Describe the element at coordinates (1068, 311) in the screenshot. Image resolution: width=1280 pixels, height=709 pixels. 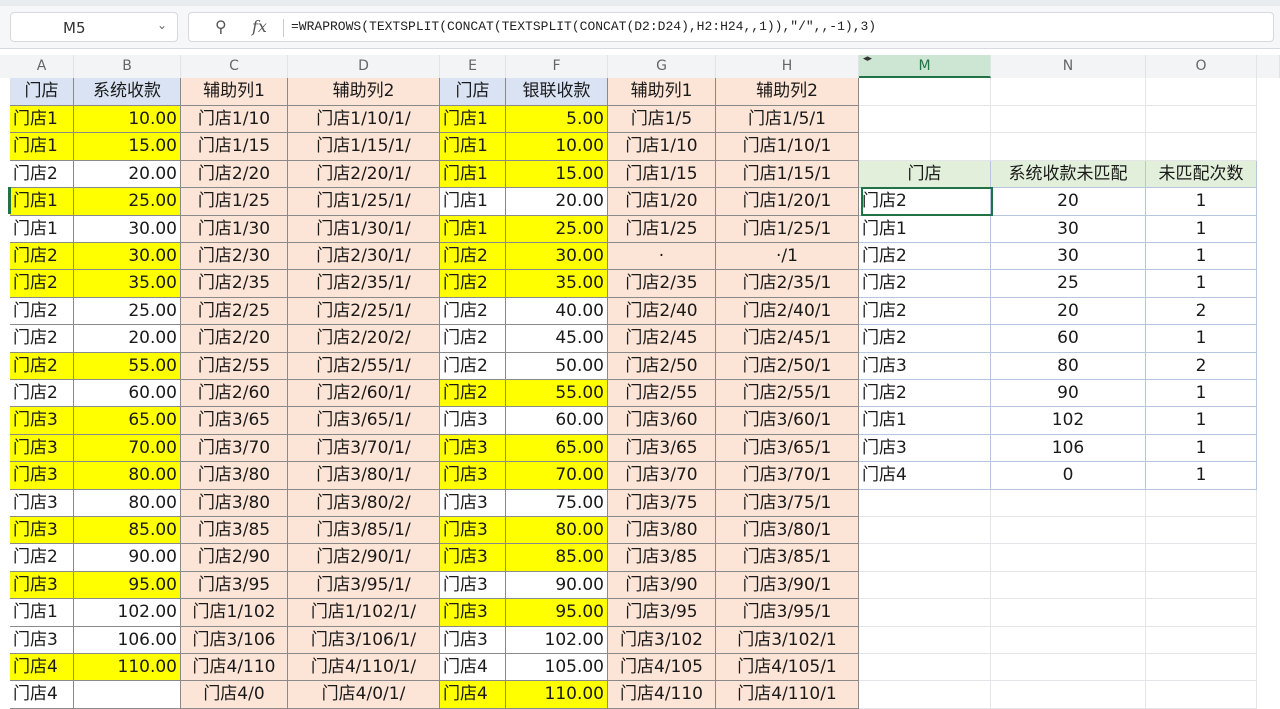
I see `result-cell: 20` at that location.